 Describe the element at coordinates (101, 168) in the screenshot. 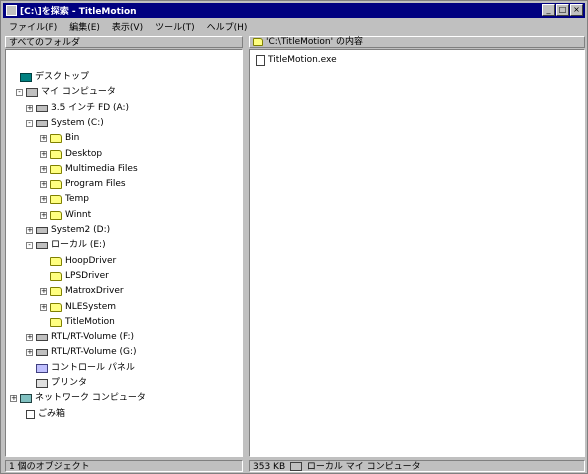

I see `tree-item-label: Multimedia Files` at that location.